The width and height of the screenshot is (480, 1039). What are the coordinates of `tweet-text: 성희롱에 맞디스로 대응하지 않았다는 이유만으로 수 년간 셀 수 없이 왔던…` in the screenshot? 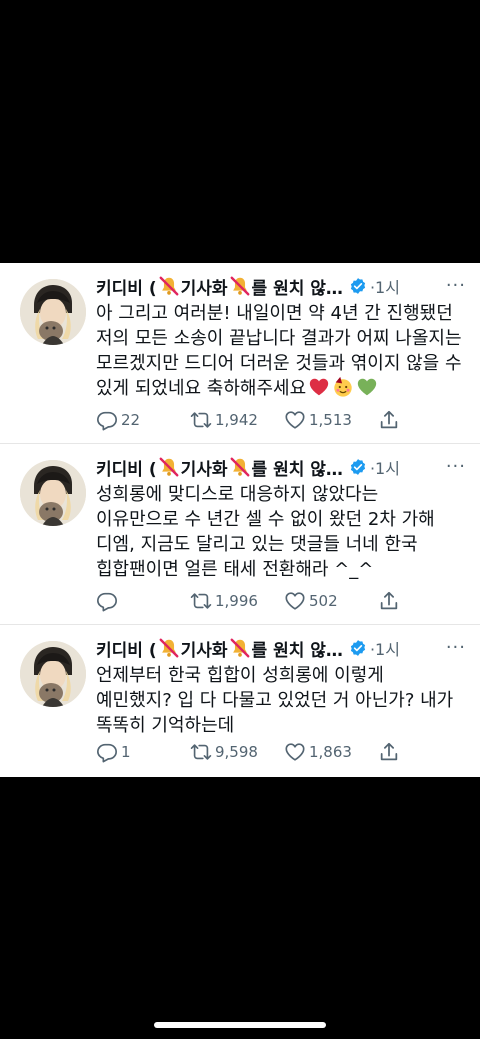 It's located at (265, 532).